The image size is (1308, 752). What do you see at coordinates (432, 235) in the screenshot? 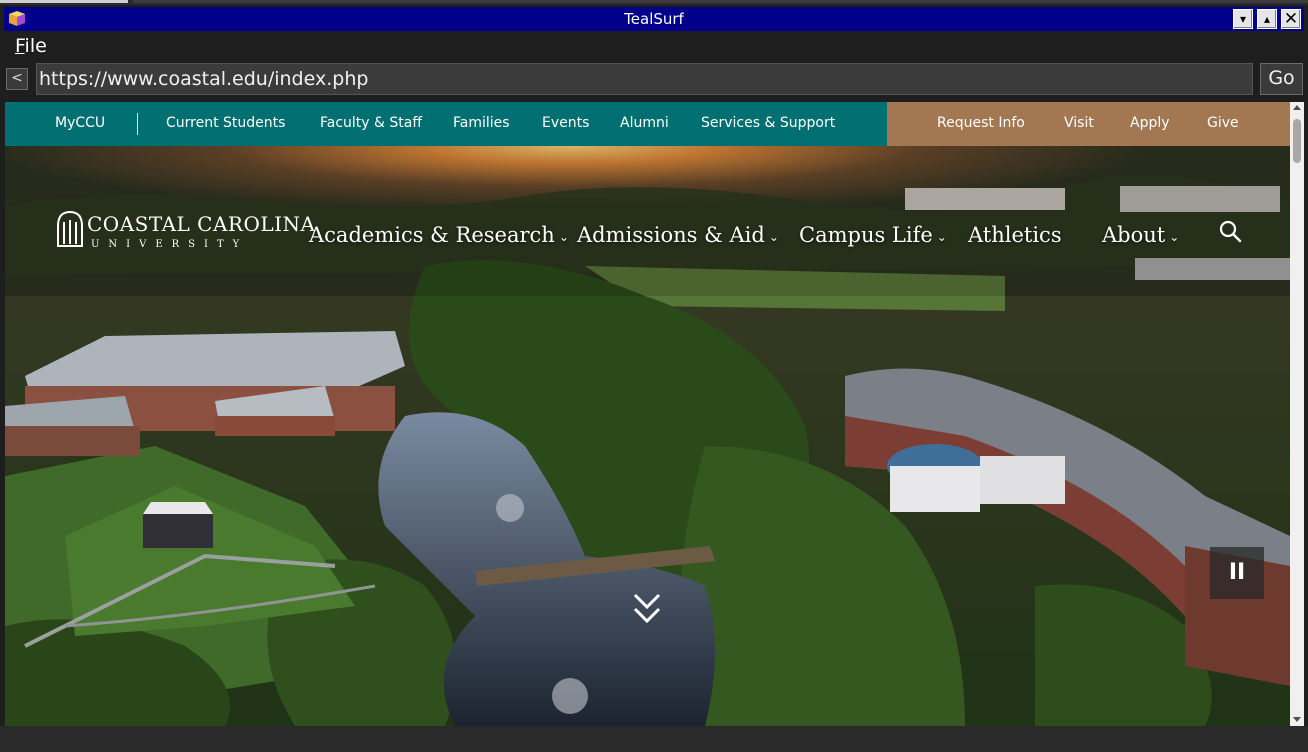
I see `main-nav-label: Academics & Research` at bounding box center [432, 235].